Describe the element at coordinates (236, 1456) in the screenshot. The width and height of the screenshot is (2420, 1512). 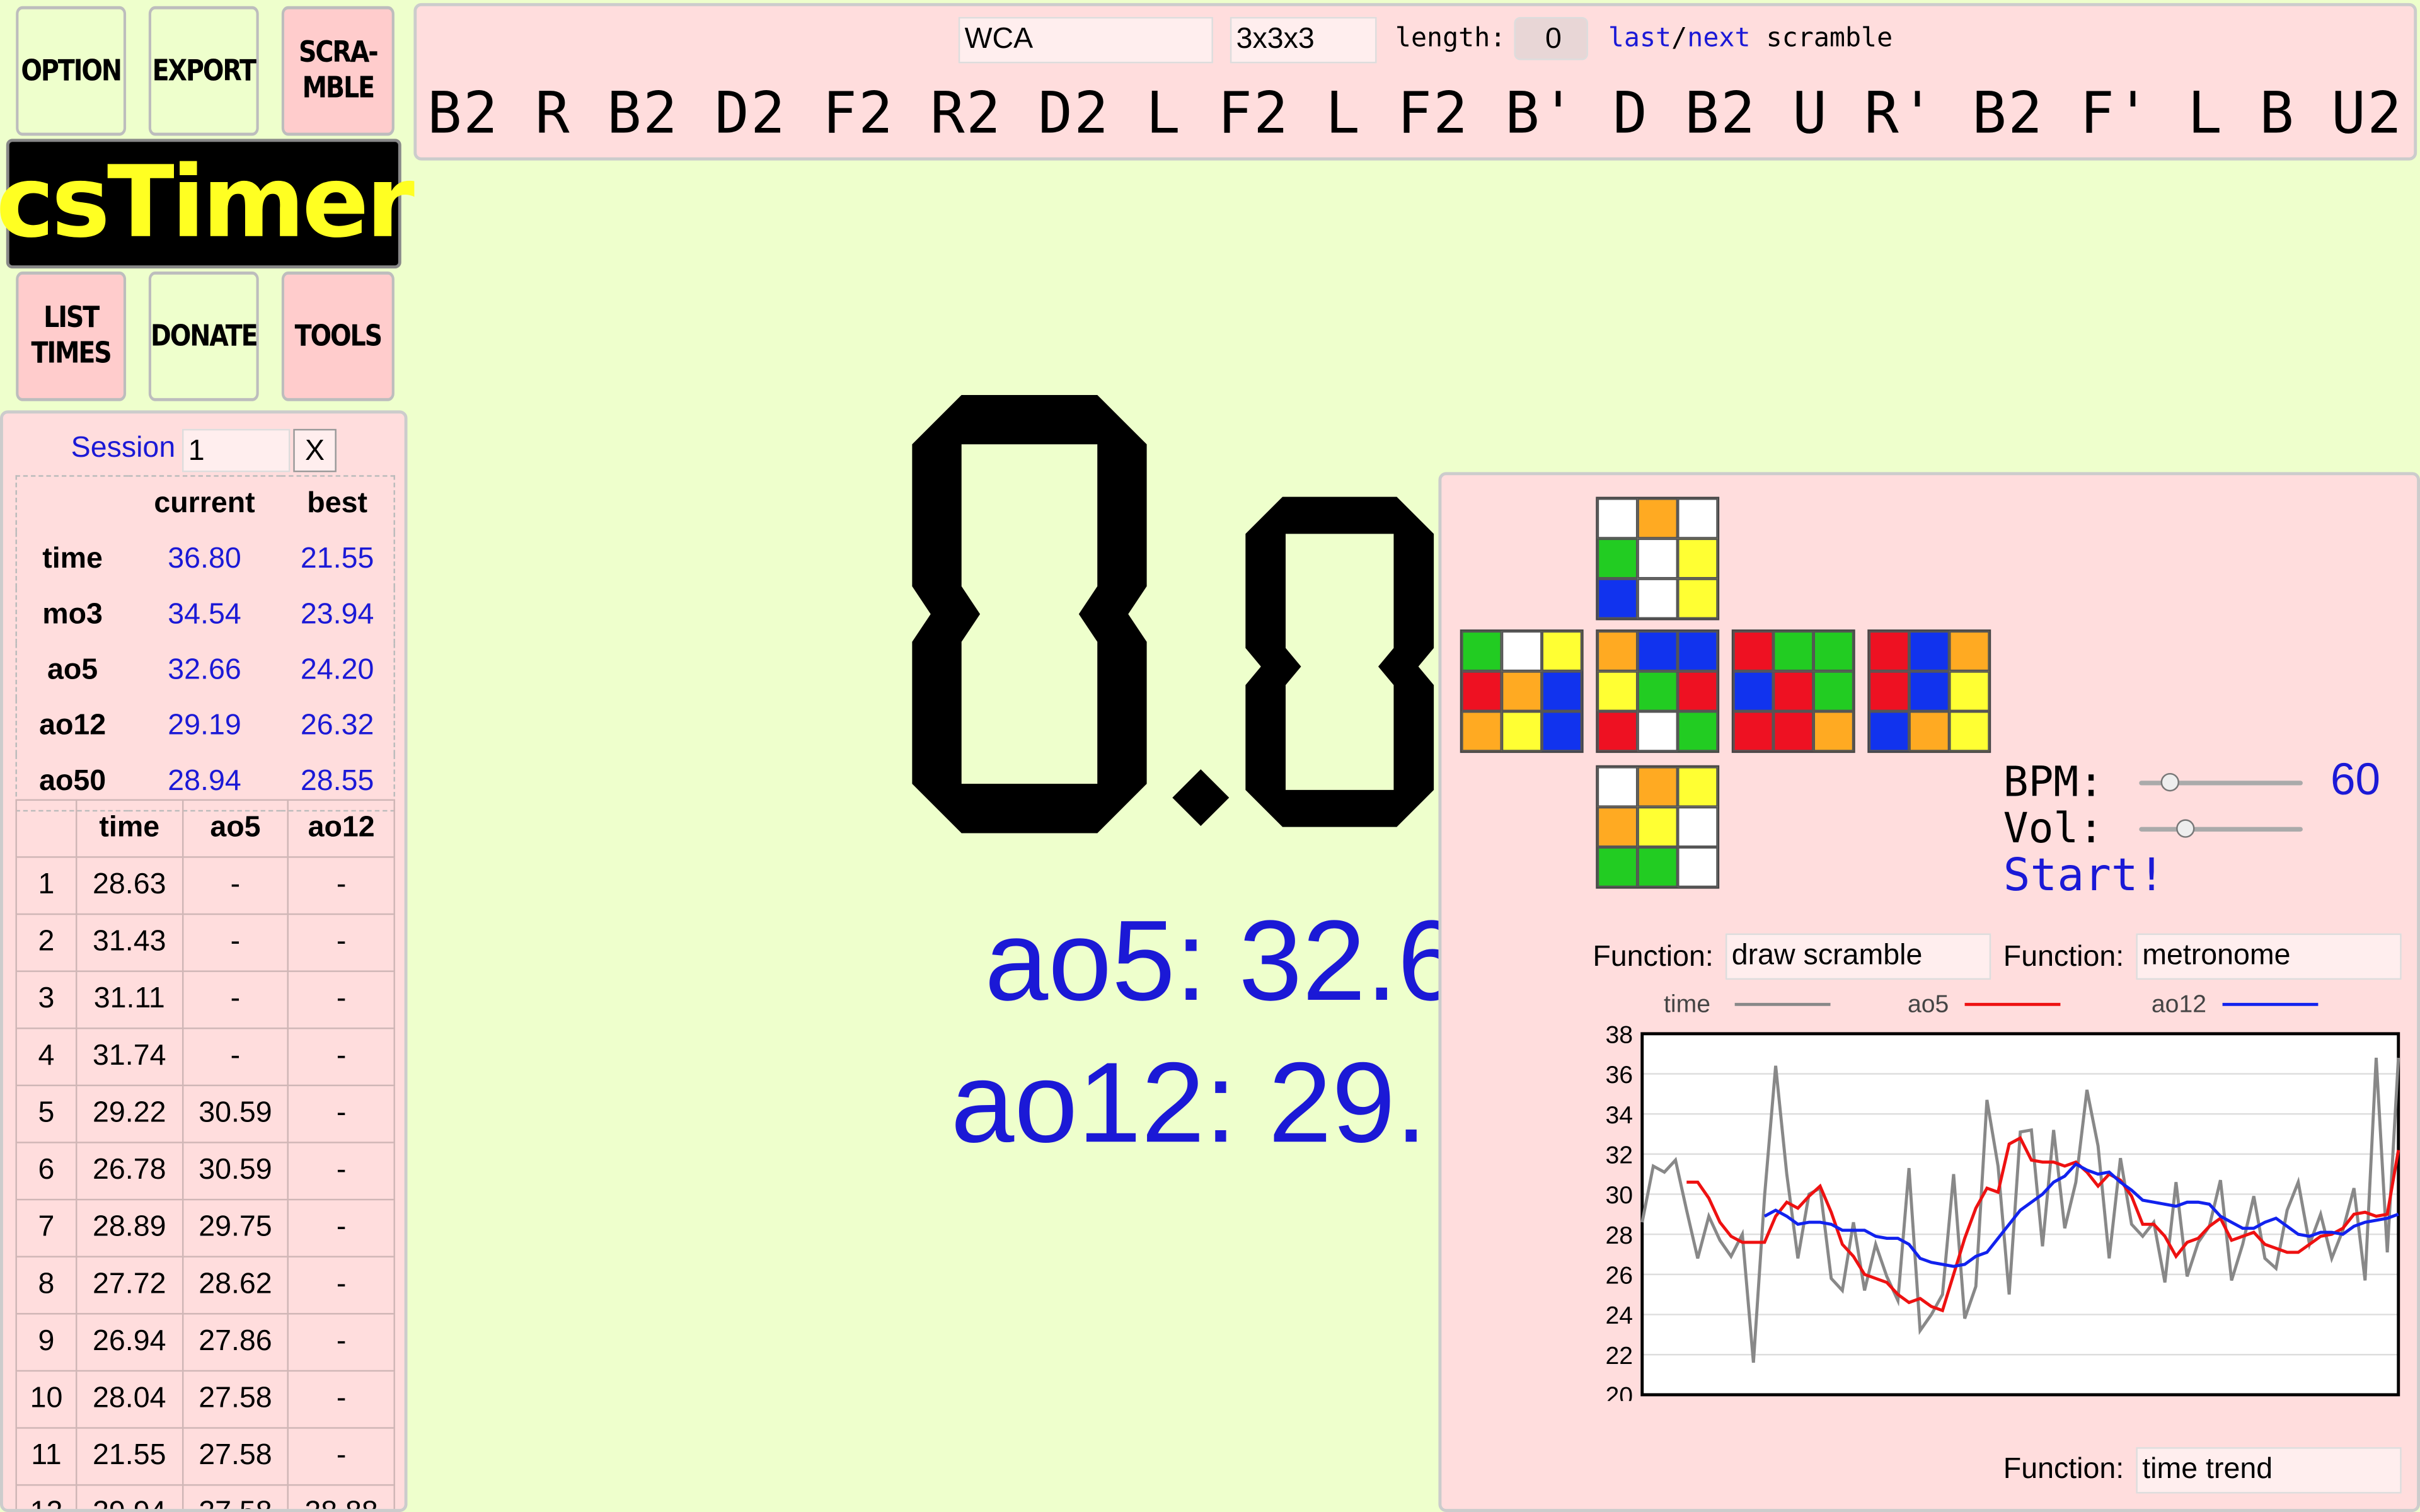
I see `solve-ao5: 27.58` at that location.